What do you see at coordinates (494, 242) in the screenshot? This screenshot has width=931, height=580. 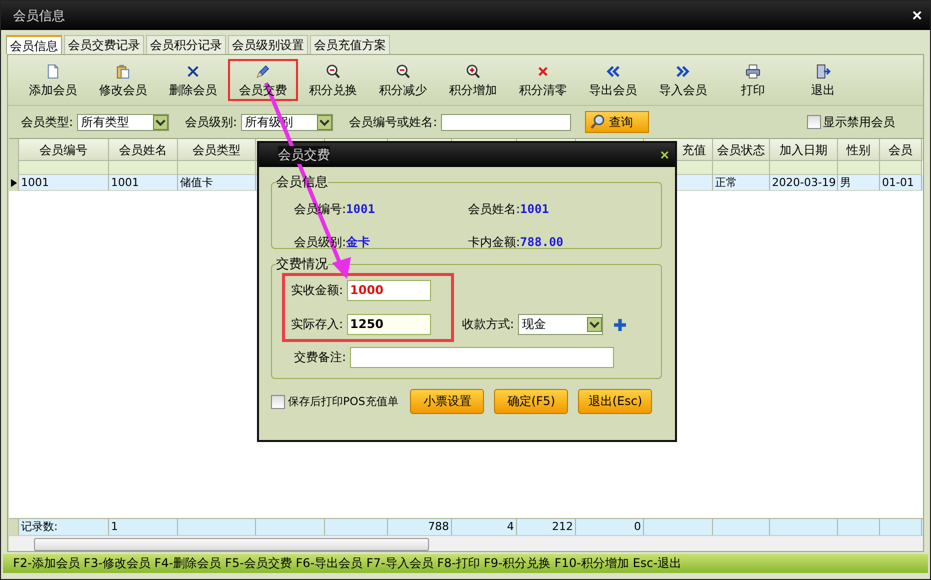 I see `field-label: 卡内金额:` at bounding box center [494, 242].